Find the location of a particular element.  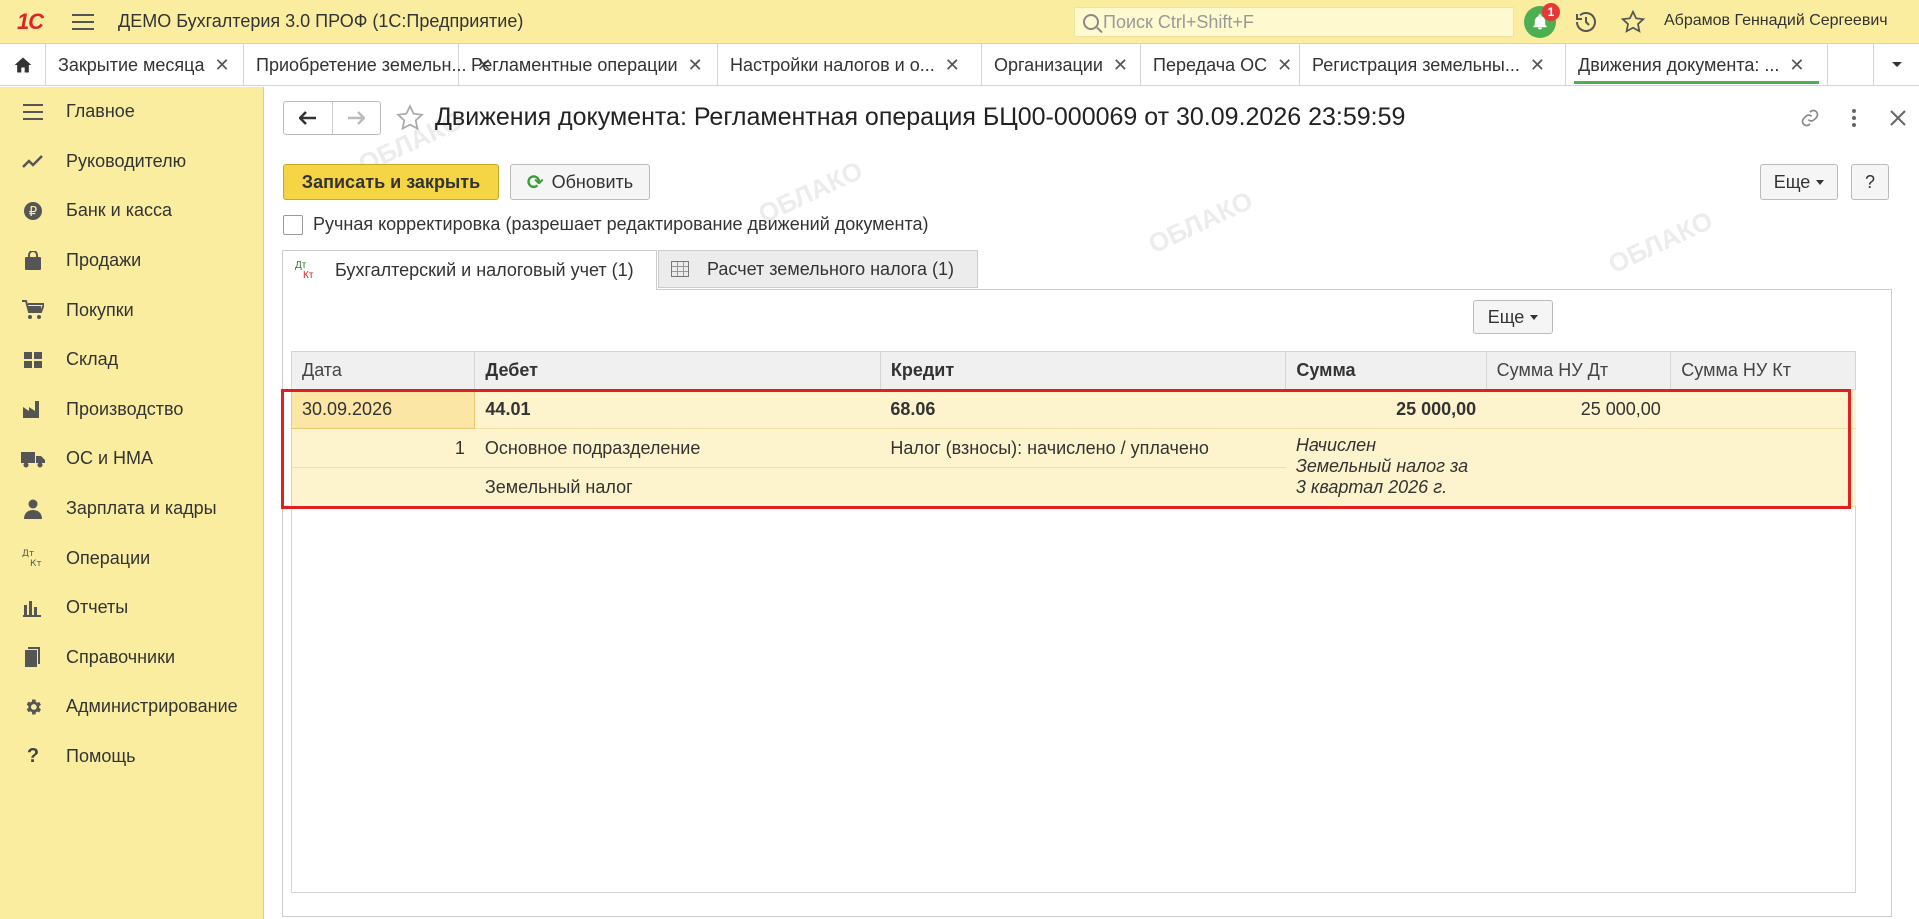

cell-amount-nu-kt is located at coordinates (1763, 409).